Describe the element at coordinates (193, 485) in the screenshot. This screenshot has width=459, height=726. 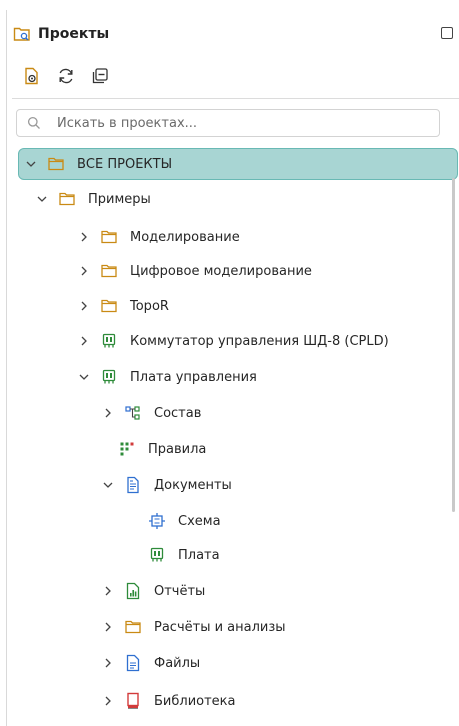
I see `tree-item-label: Документы` at that location.